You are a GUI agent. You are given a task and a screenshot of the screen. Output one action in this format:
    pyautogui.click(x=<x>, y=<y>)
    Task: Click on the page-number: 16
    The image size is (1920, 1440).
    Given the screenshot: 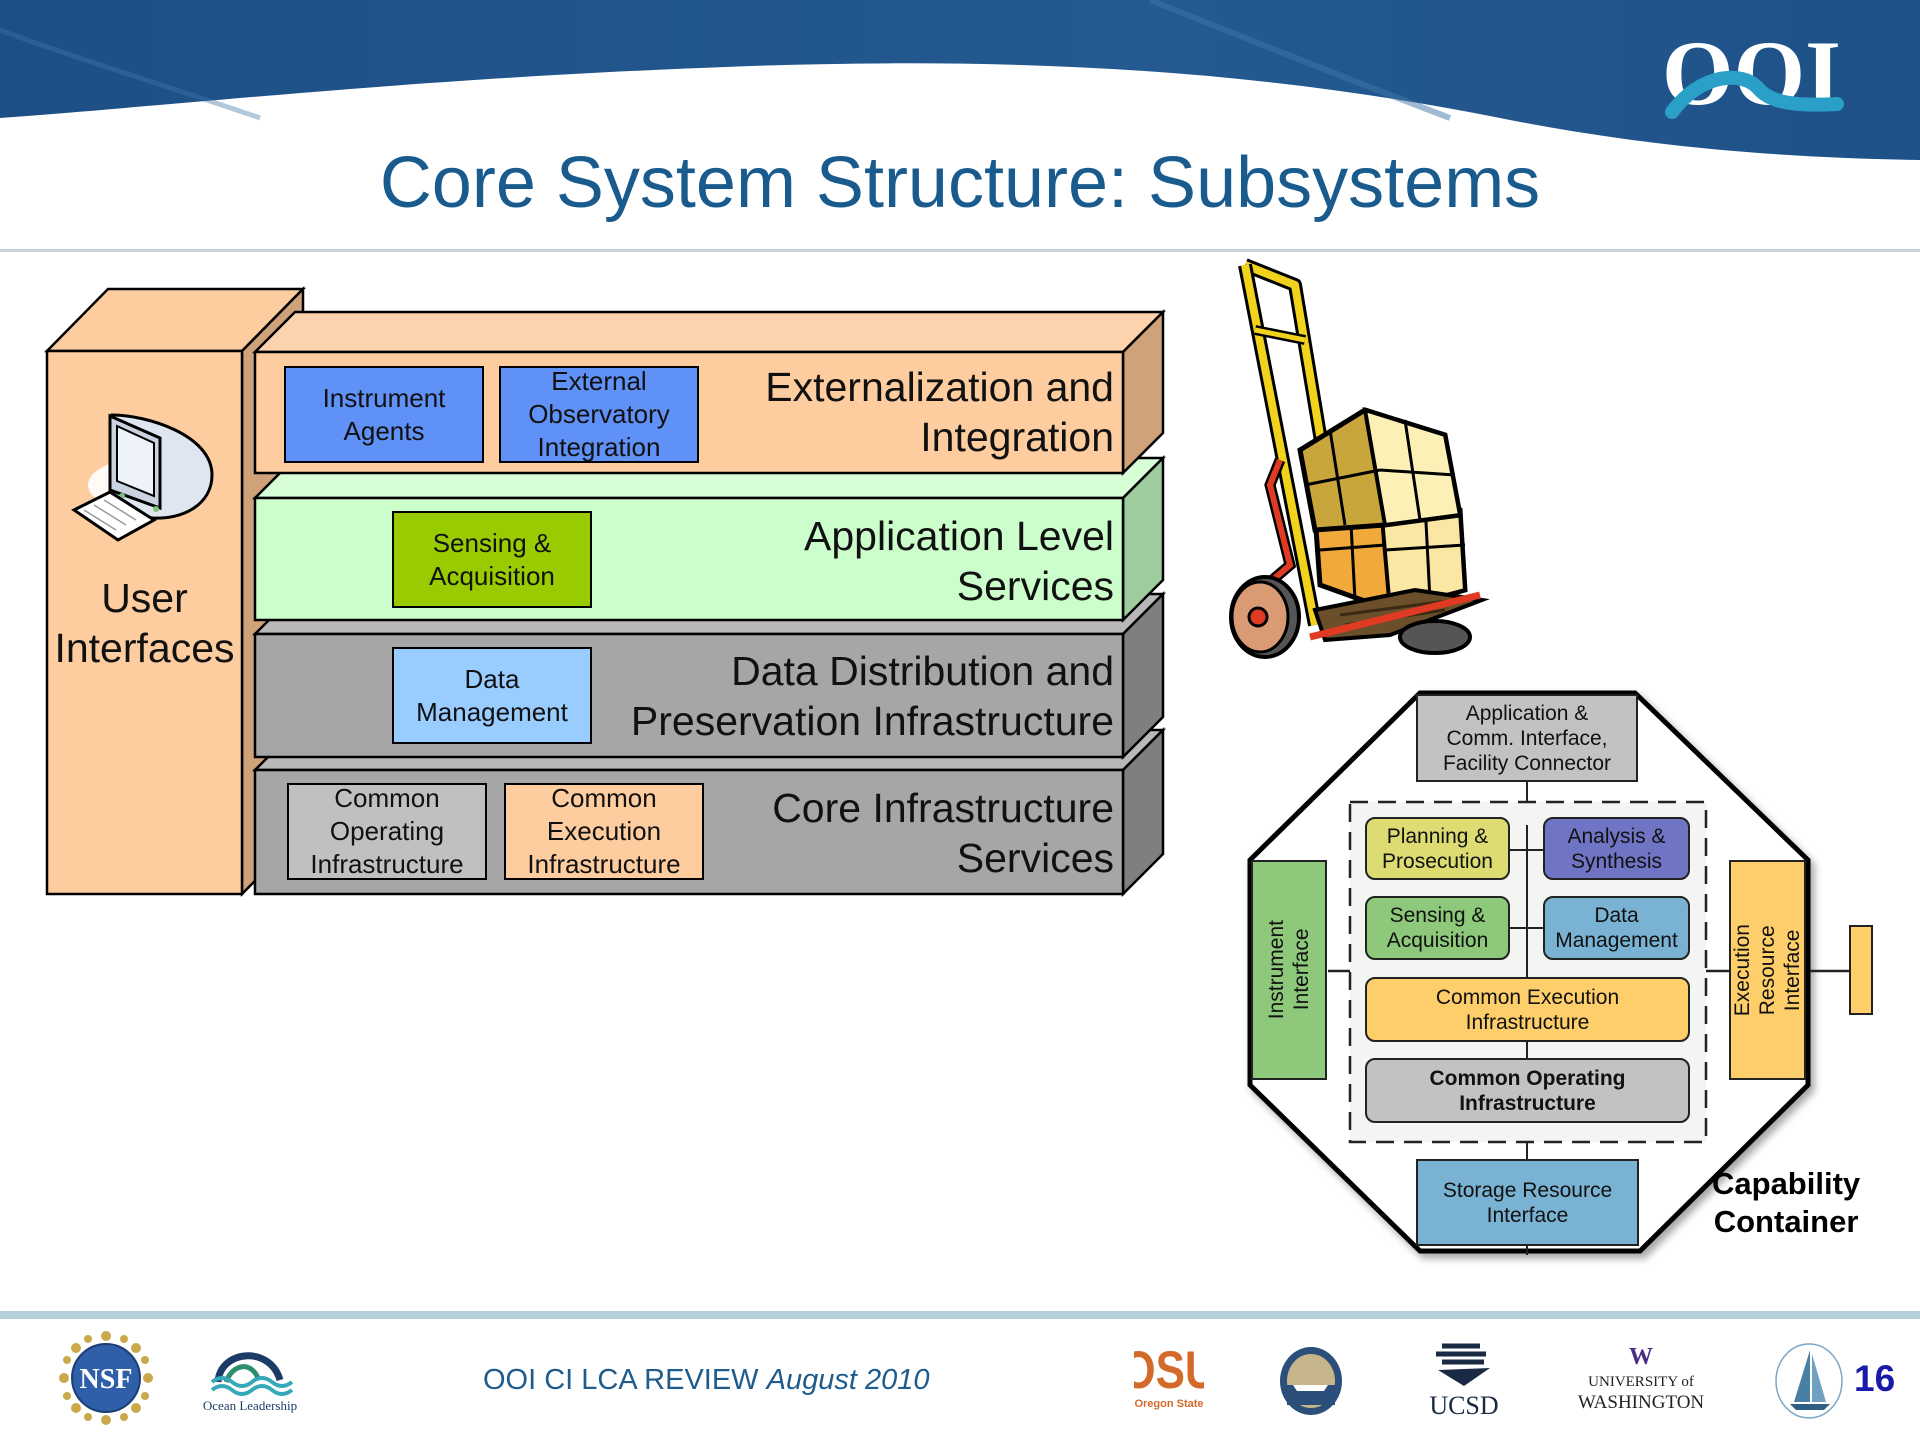 What is the action you would take?
    pyautogui.click(x=1875, y=1378)
    